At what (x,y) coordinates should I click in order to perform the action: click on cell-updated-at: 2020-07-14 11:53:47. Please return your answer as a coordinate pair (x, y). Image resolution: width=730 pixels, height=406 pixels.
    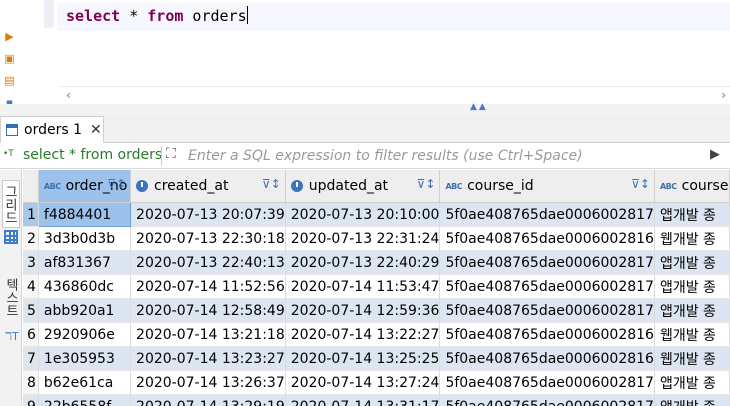
    Looking at the image, I should click on (363, 286).